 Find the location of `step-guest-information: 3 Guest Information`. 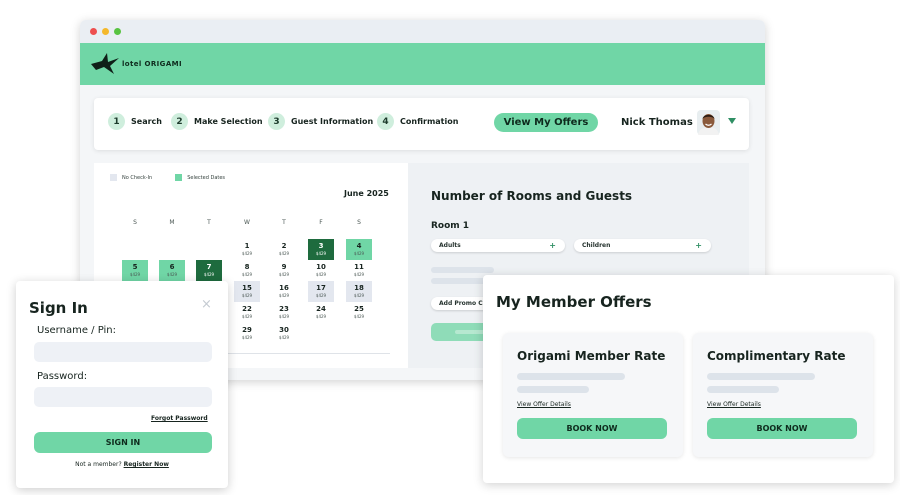

step-guest-information: 3 Guest Information is located at coordinates (320, 121).